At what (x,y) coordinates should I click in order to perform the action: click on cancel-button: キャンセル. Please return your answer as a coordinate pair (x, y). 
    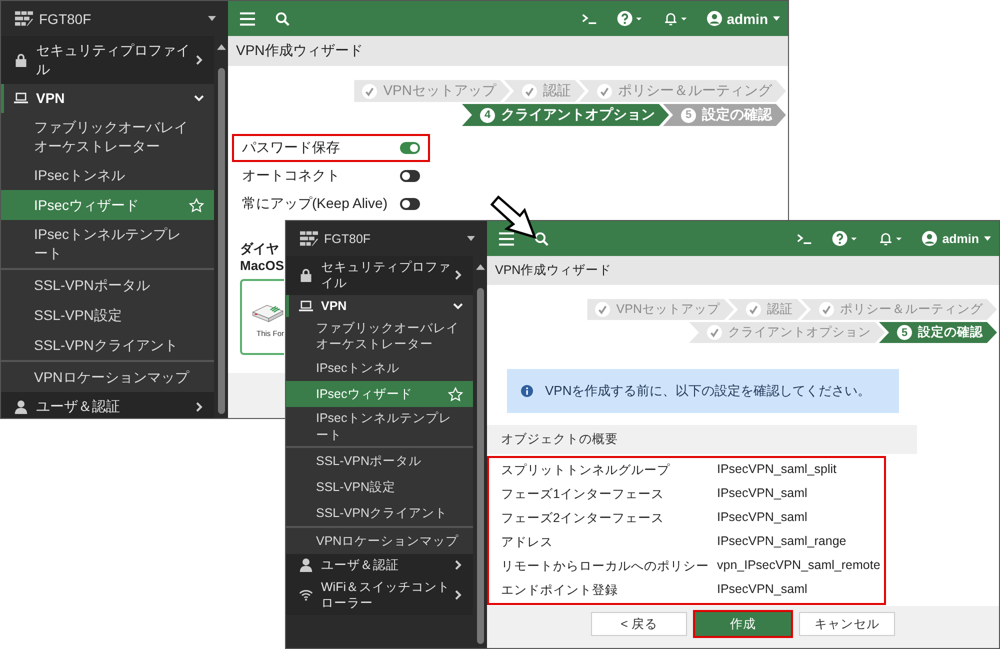
    Looking at the image, I should click on (847, 624).